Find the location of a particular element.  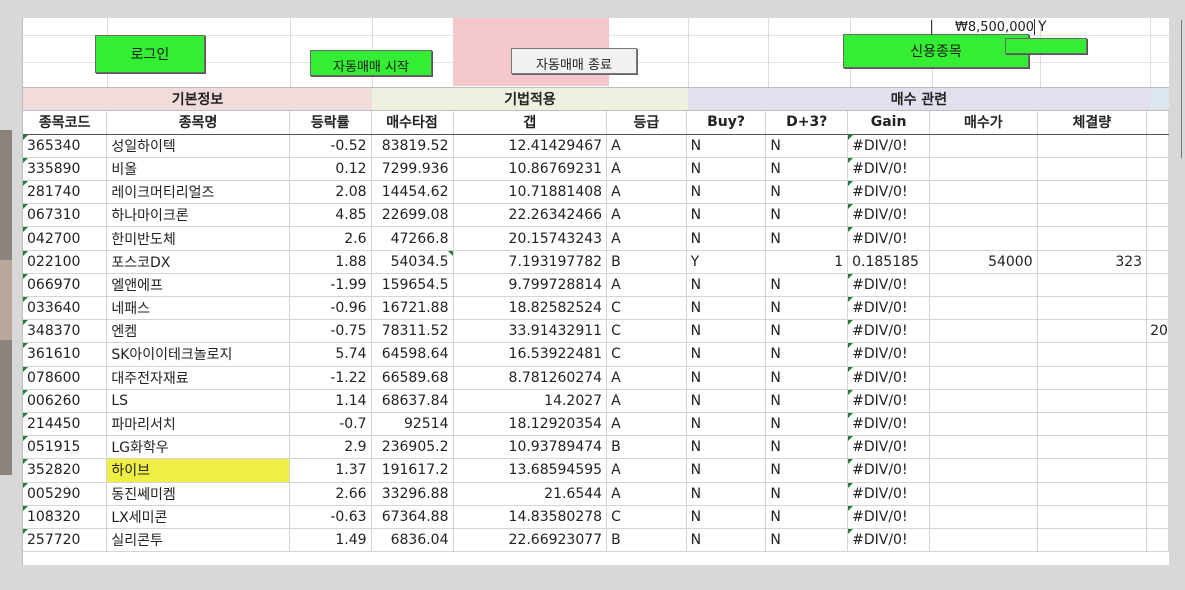

stock-name-cell: 파마리서치 is located at coordinates (198, 424).